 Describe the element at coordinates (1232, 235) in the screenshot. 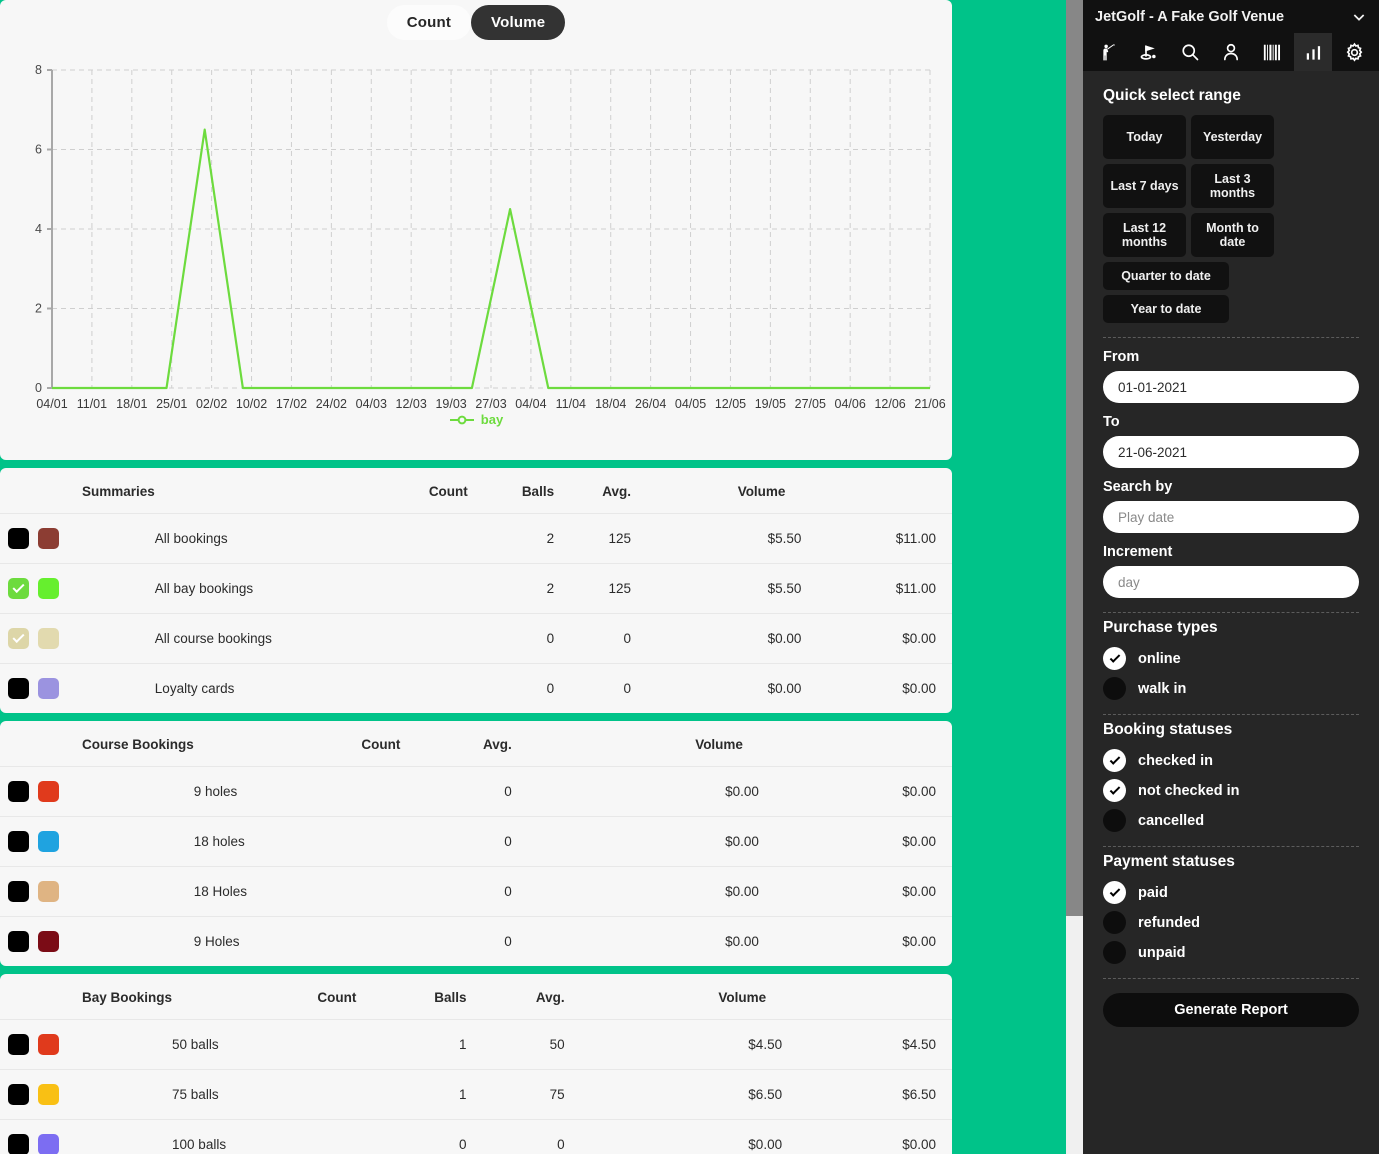

I see `quick-range-month-to-date: Month to date` at that location.